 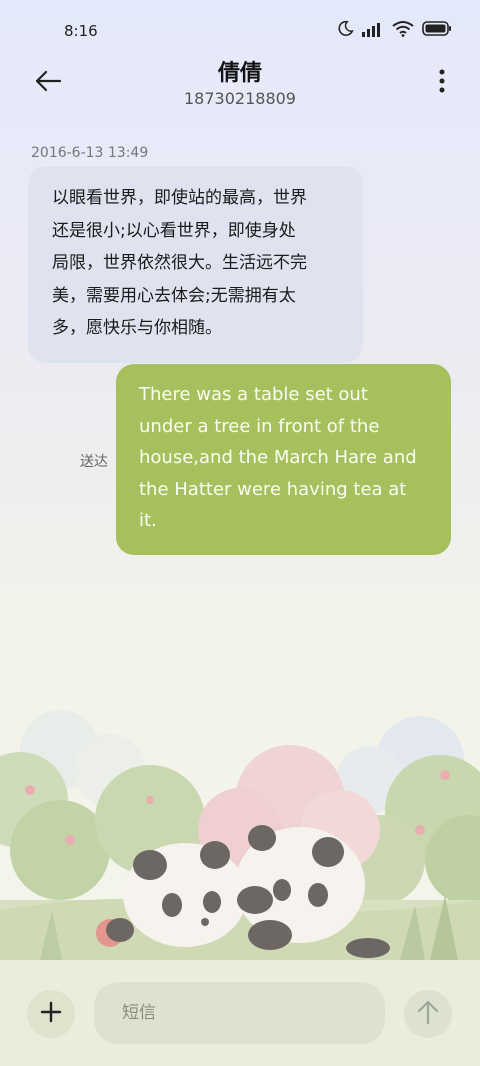 I want to click on status-time: 8:16, so click(x=81, y=31).